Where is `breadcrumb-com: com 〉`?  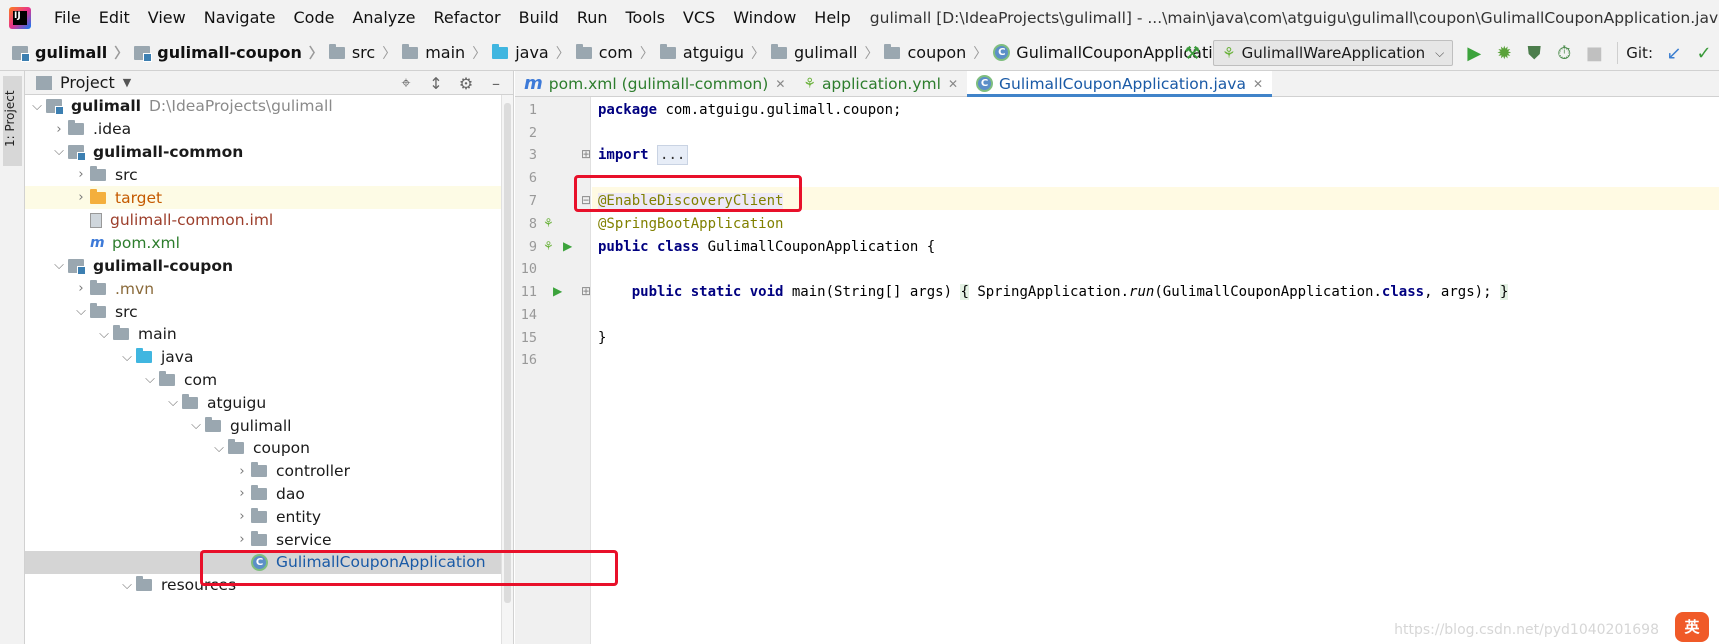
breadcrumb-com: com 〉 is located at coordinates (617, 53).